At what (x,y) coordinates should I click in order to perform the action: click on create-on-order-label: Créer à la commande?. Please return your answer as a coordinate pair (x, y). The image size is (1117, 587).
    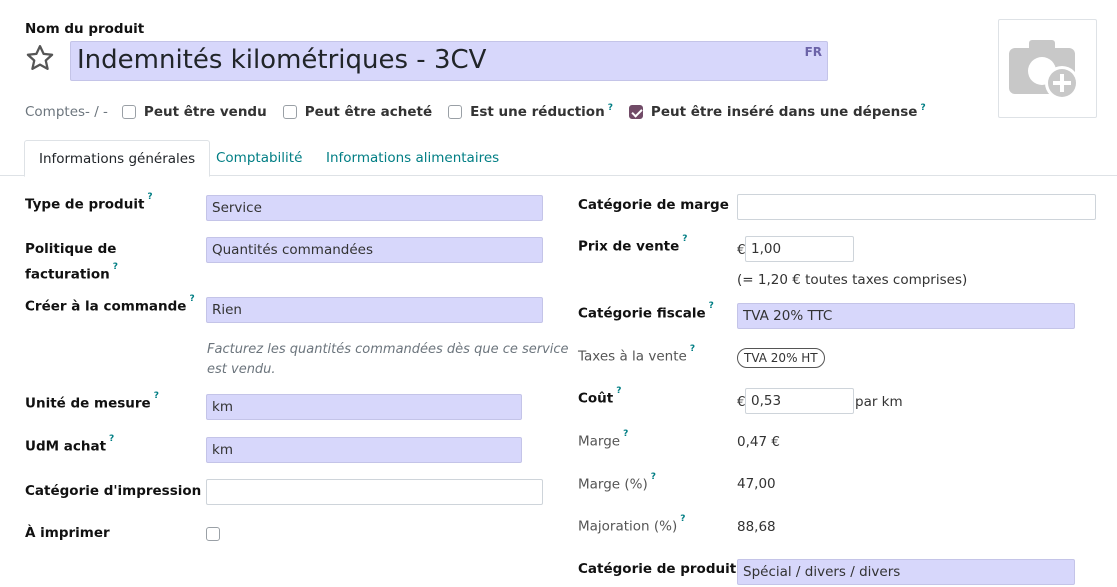
    Looking at the image, I should click on (110, 304).